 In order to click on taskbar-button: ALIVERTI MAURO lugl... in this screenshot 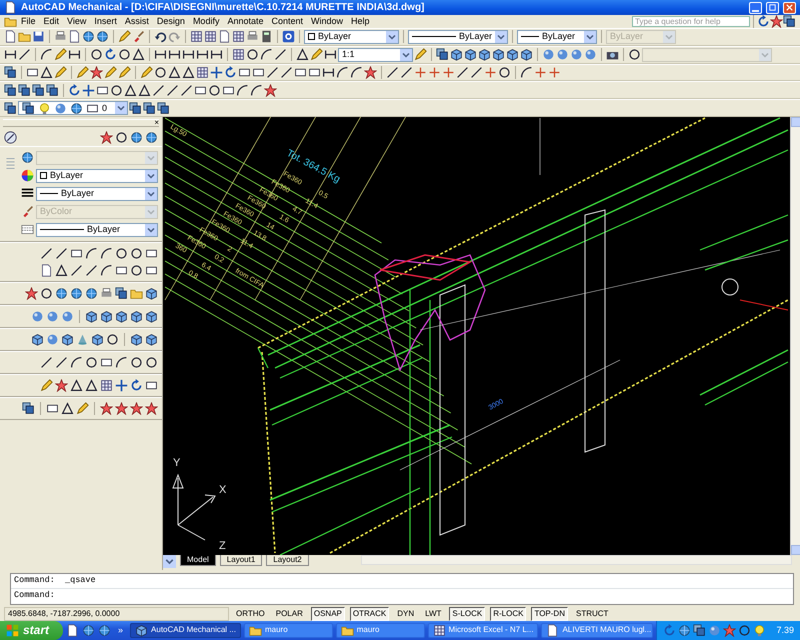, I will do `click(597, 630)`.